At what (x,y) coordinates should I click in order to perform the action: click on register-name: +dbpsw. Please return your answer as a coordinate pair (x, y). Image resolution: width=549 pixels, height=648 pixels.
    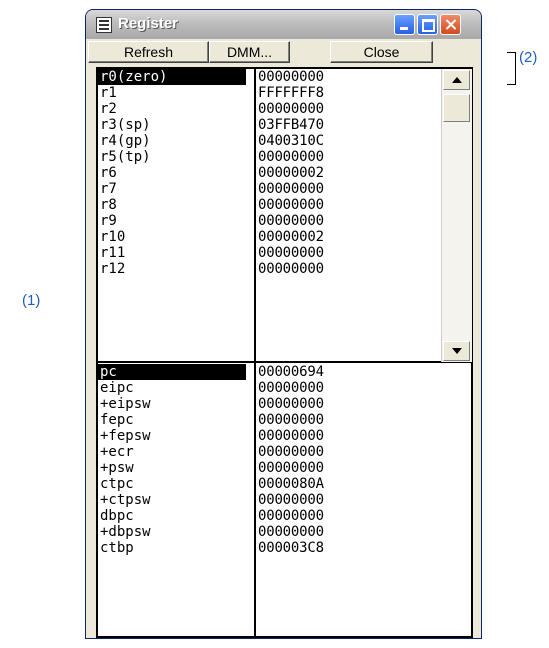
    Looking at the image, I should click on (176, 532).